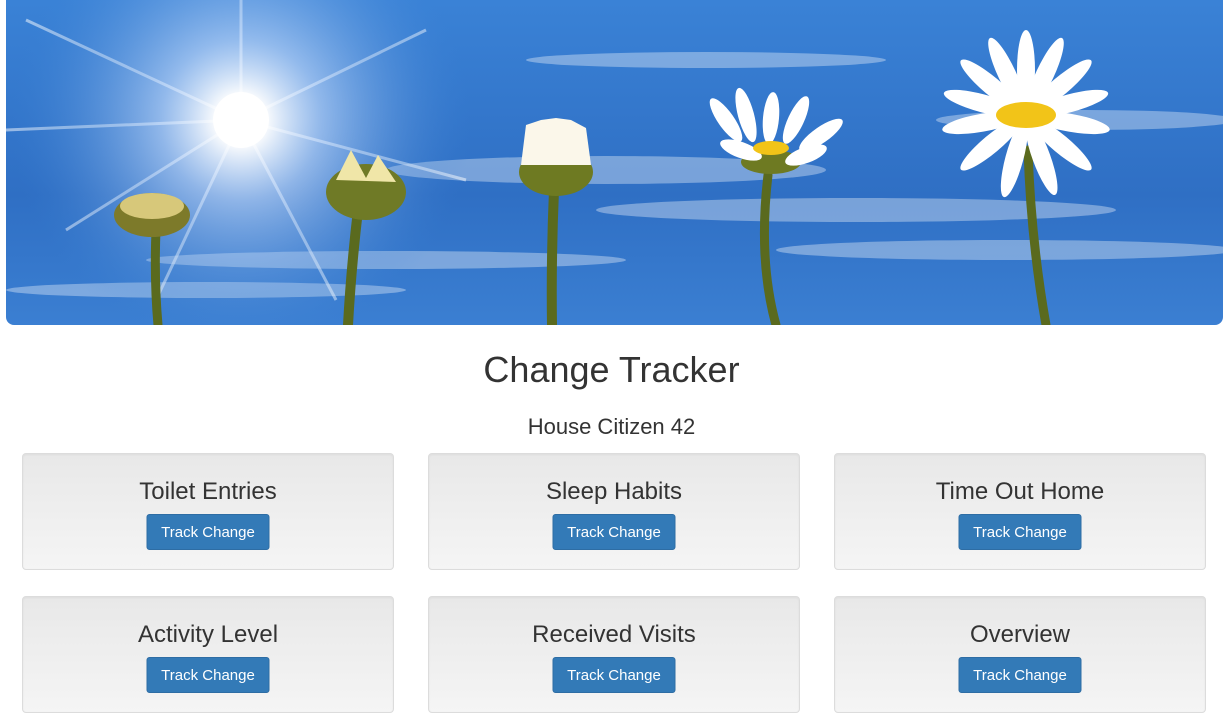 This screenshot has height=713, width=1223. What do you see at coordinates (614, 654) in the screenshot?
I see `card-received-visits: Received Visits Track Change` at bounding box center [614, 654].